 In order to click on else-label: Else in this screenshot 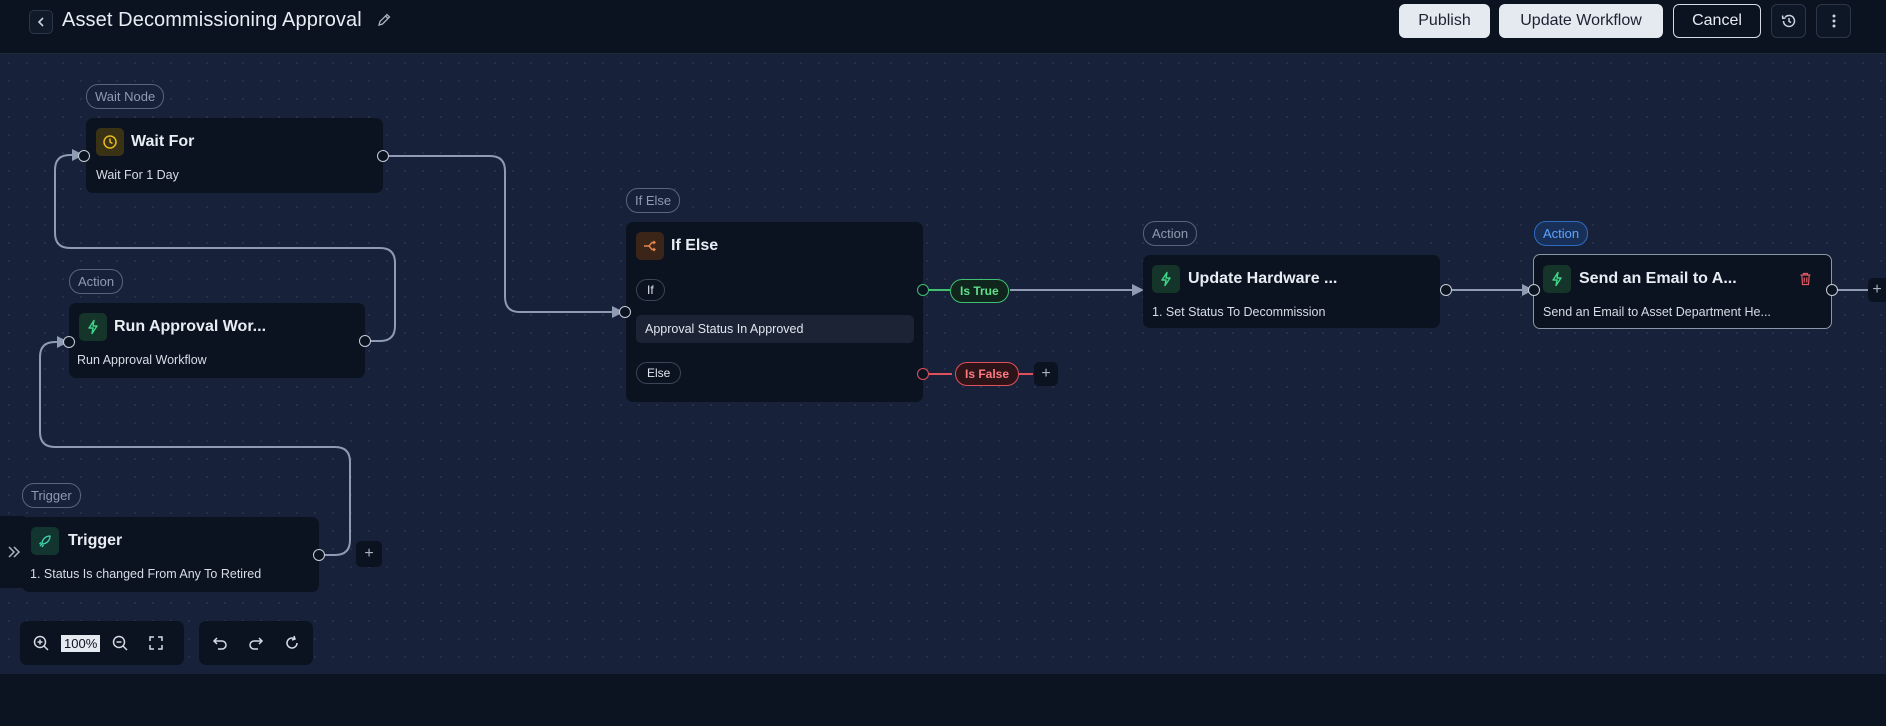, I will do `click(659, 373)`.